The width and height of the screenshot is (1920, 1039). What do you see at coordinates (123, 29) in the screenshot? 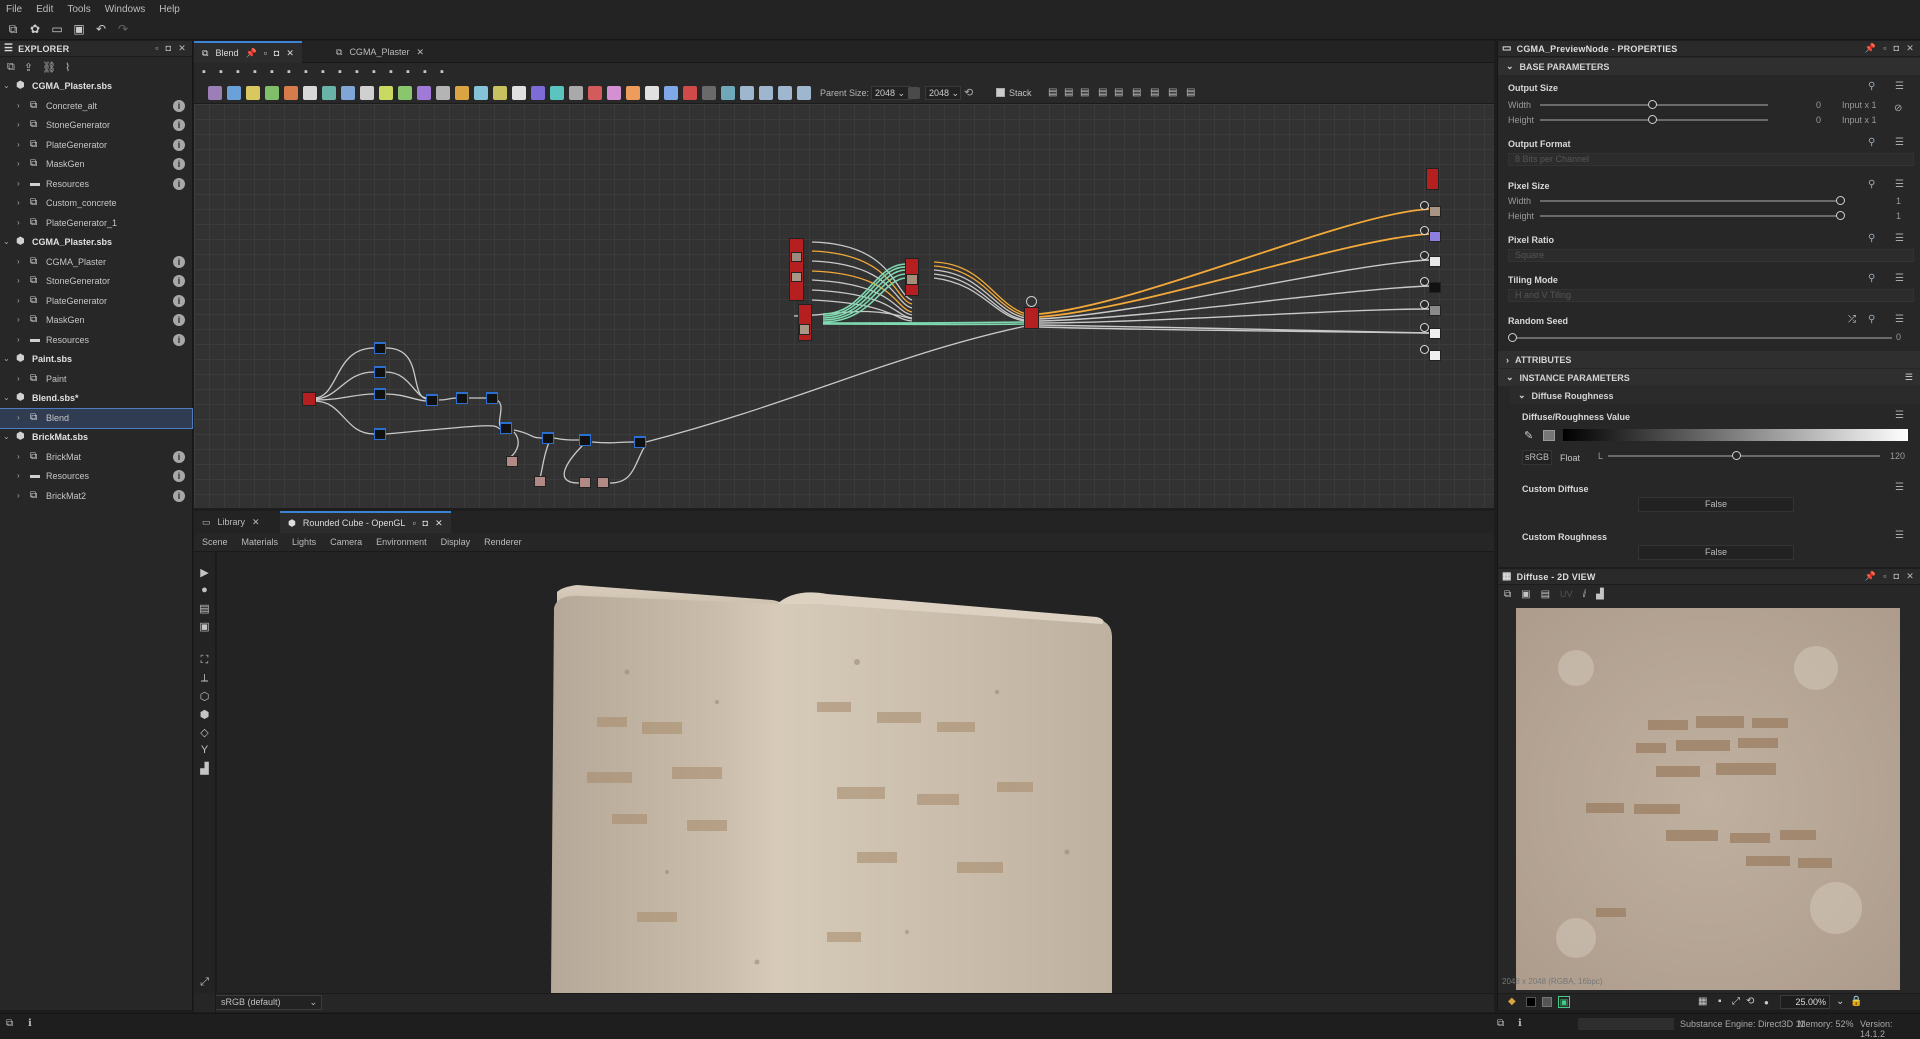
I see `redo-icon: ↷` at bounding box center [123, 29].